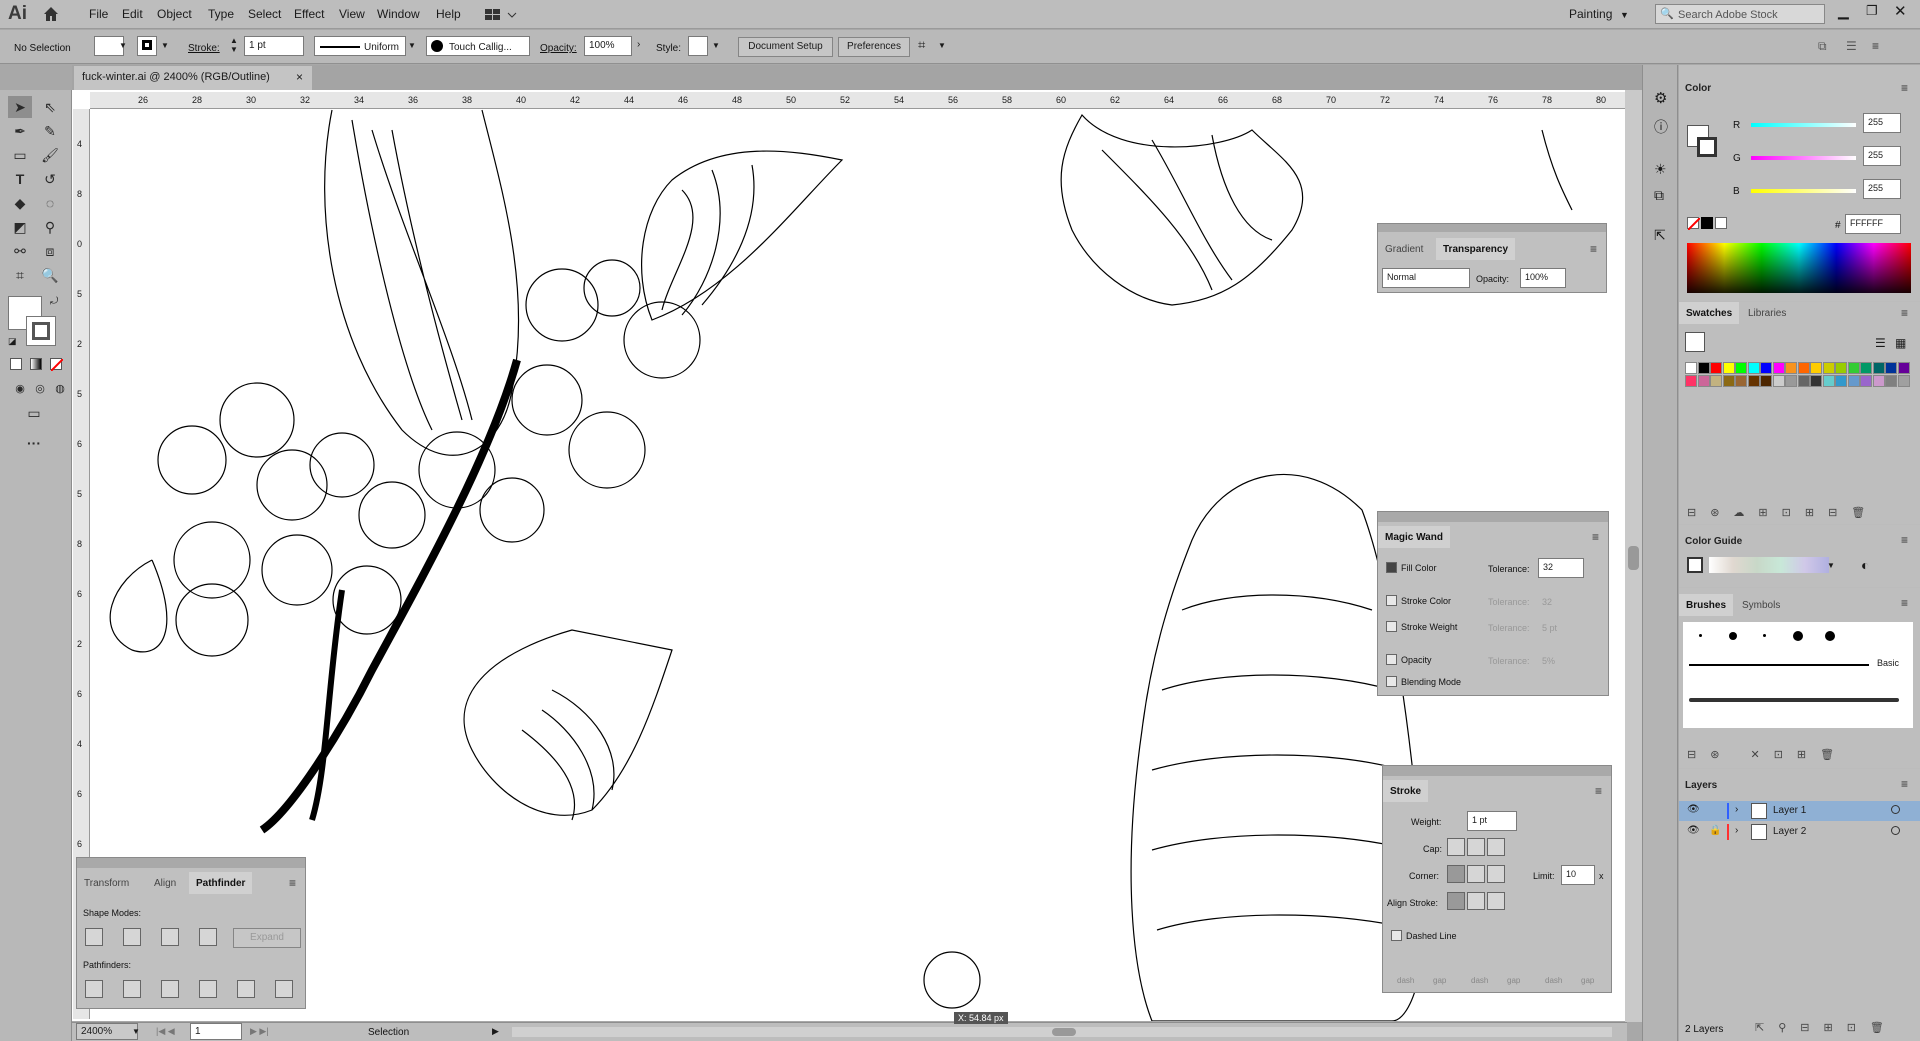 The image size is (1920, 1041). What do you see at coordinates (20, 131) in the screenshot?
I see `pen-tool-icon: ✒` at bounding box center [20, 131].